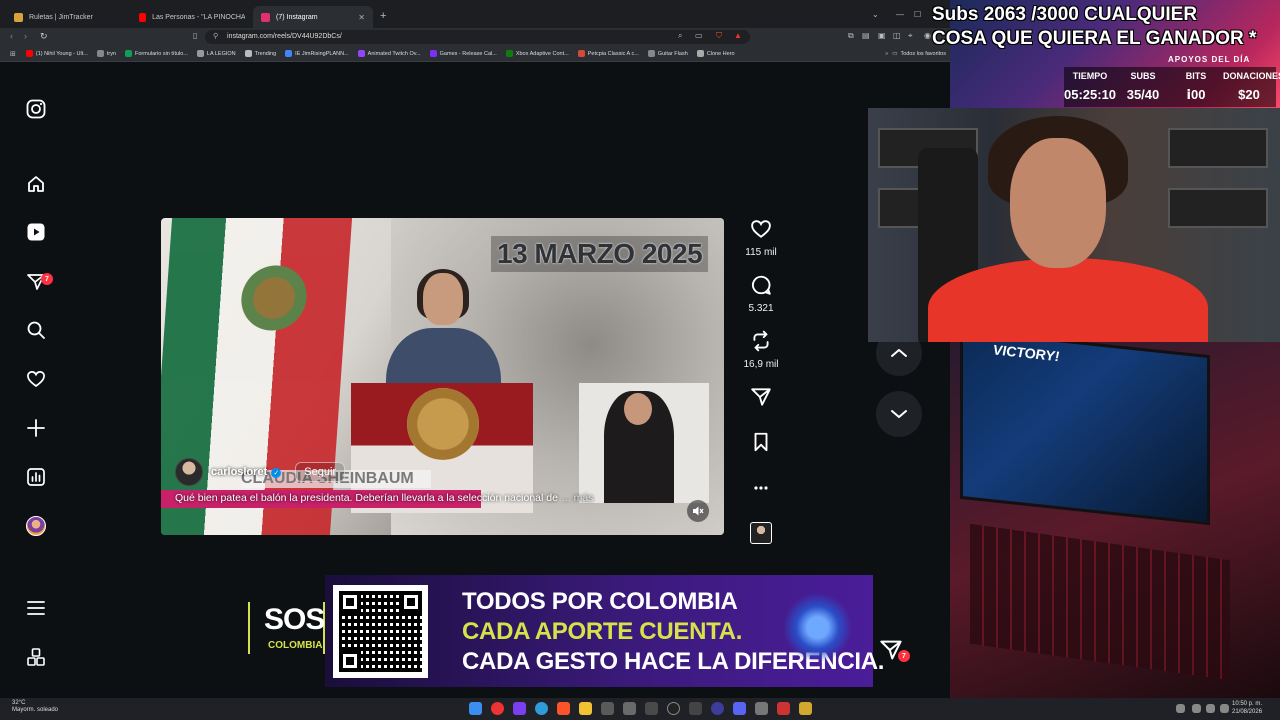  What do you see at coordinates (313, 17) in the screenshot?
I see `tab-instagram: (7) Instagram ✕` at bounding box center [313, 17].